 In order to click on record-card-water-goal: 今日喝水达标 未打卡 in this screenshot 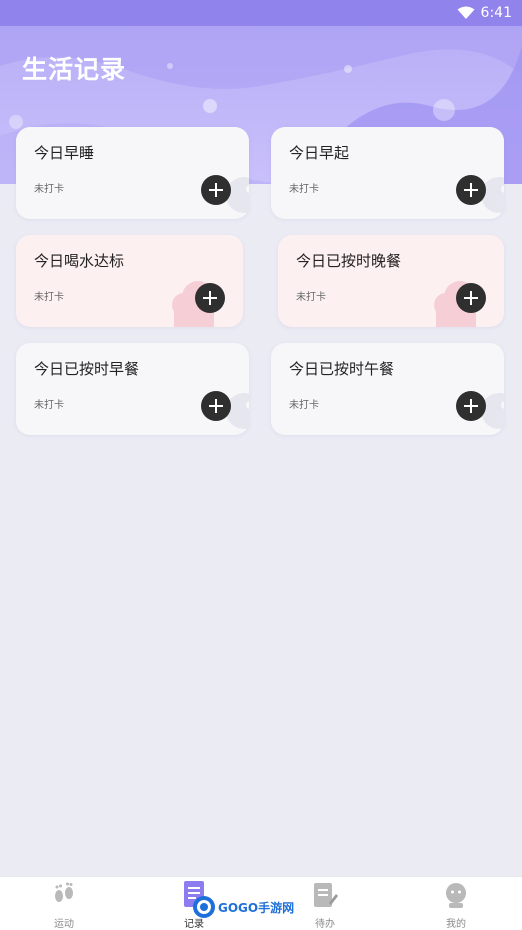, I will do `click(129, 281)`.